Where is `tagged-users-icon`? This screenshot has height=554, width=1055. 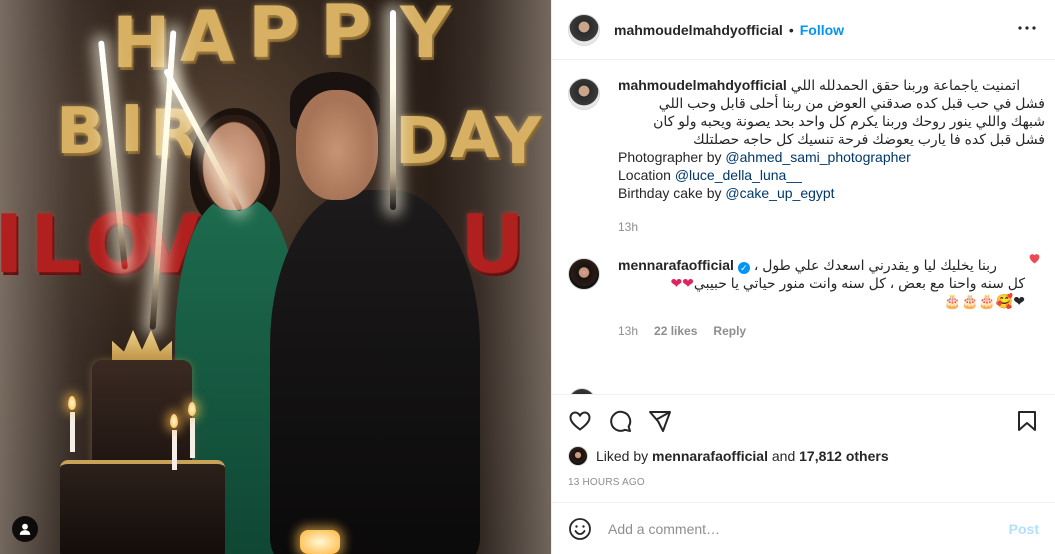 tagged-users-icon is located at coordinates (25, 529).